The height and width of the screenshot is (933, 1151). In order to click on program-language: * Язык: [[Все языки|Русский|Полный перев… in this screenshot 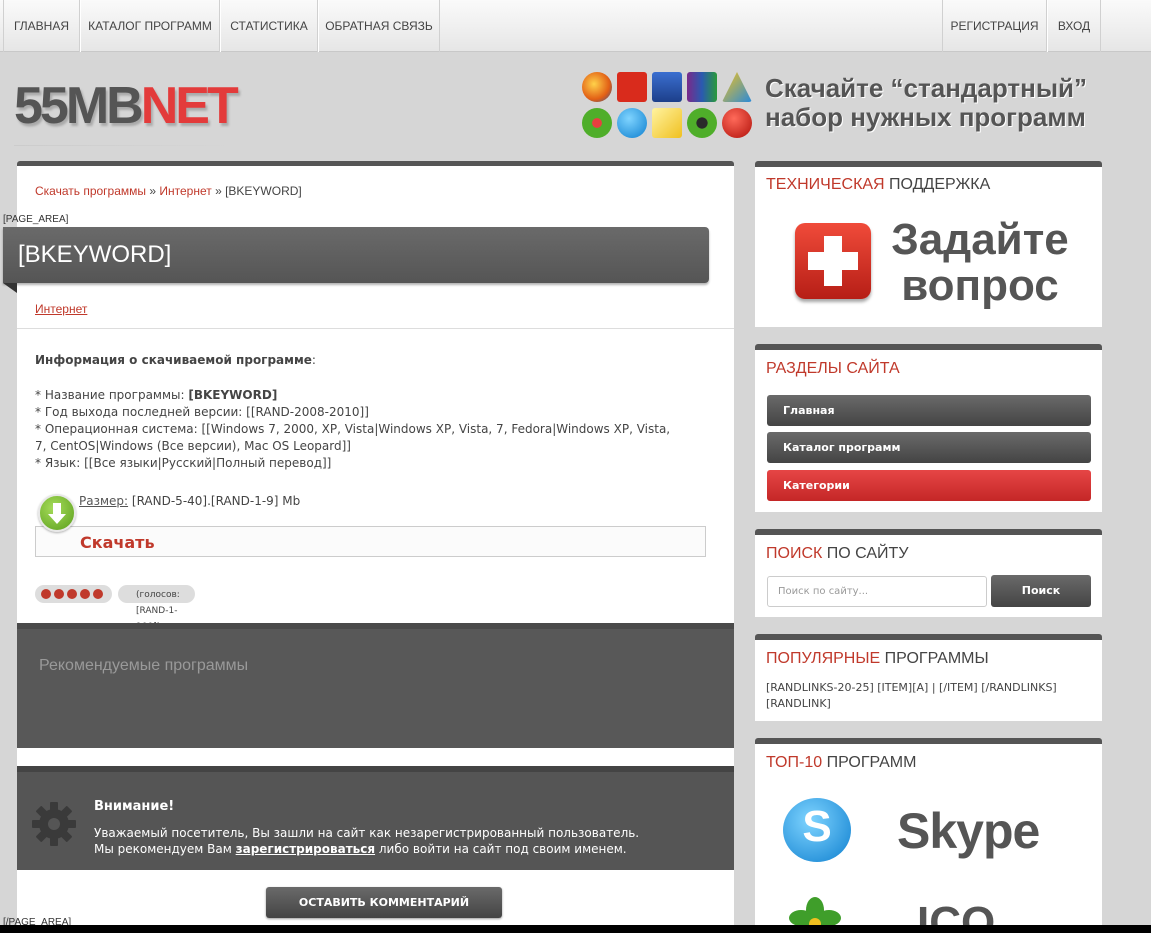, I will do `click(183, 463)`.